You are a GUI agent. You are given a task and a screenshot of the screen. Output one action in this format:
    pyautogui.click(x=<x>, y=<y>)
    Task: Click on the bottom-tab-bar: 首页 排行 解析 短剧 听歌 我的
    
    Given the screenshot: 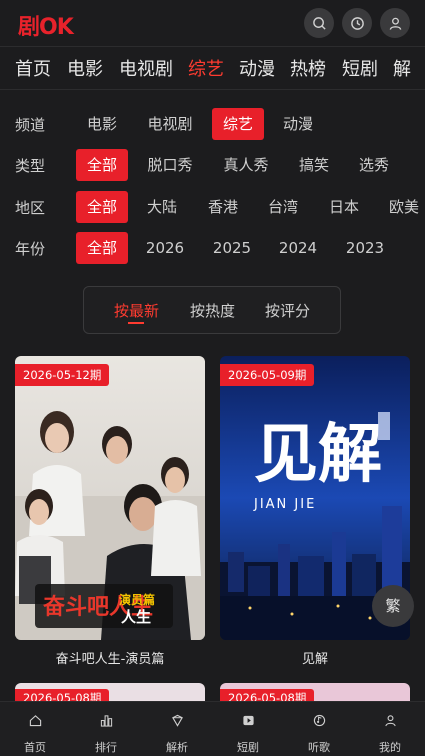 What is the action you would take?
    pyautogui.click(x=212, y=728)
    